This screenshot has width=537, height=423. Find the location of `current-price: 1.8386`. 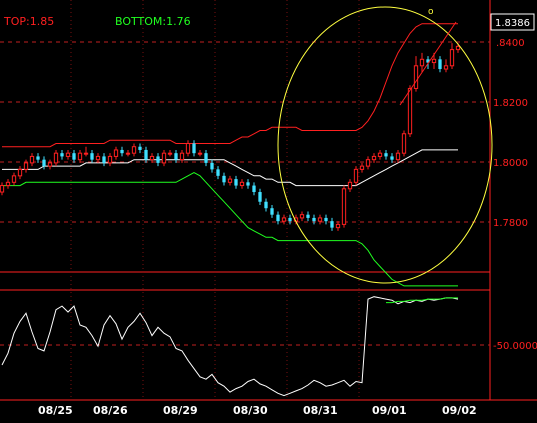

current-price: 1.8386 is located at coordinates (512, 23).